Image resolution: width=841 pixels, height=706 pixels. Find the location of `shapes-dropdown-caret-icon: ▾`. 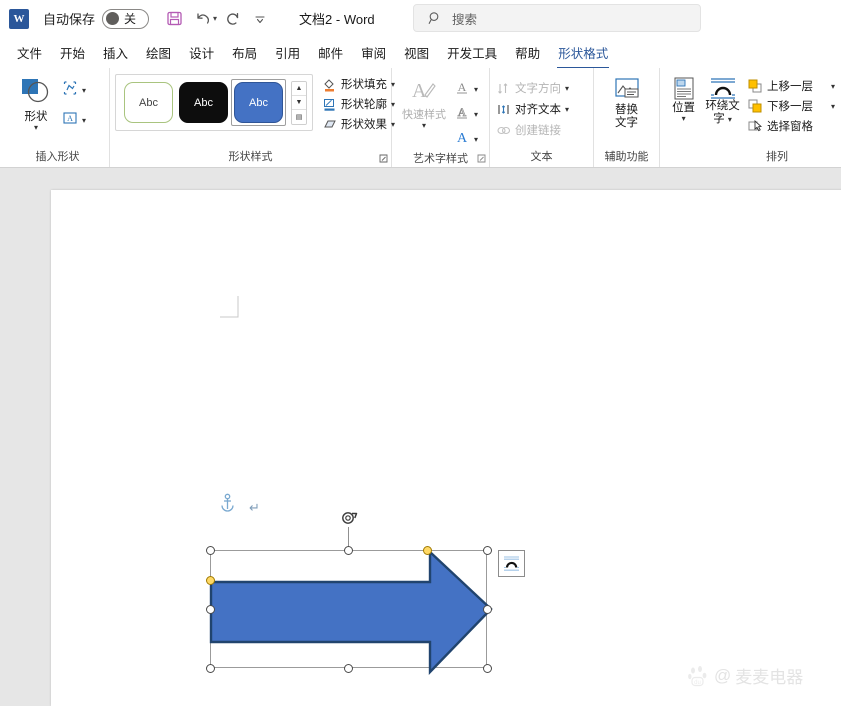

shapes-dropdown-caret-icon: ▾ is located at coordinates (36, 128).